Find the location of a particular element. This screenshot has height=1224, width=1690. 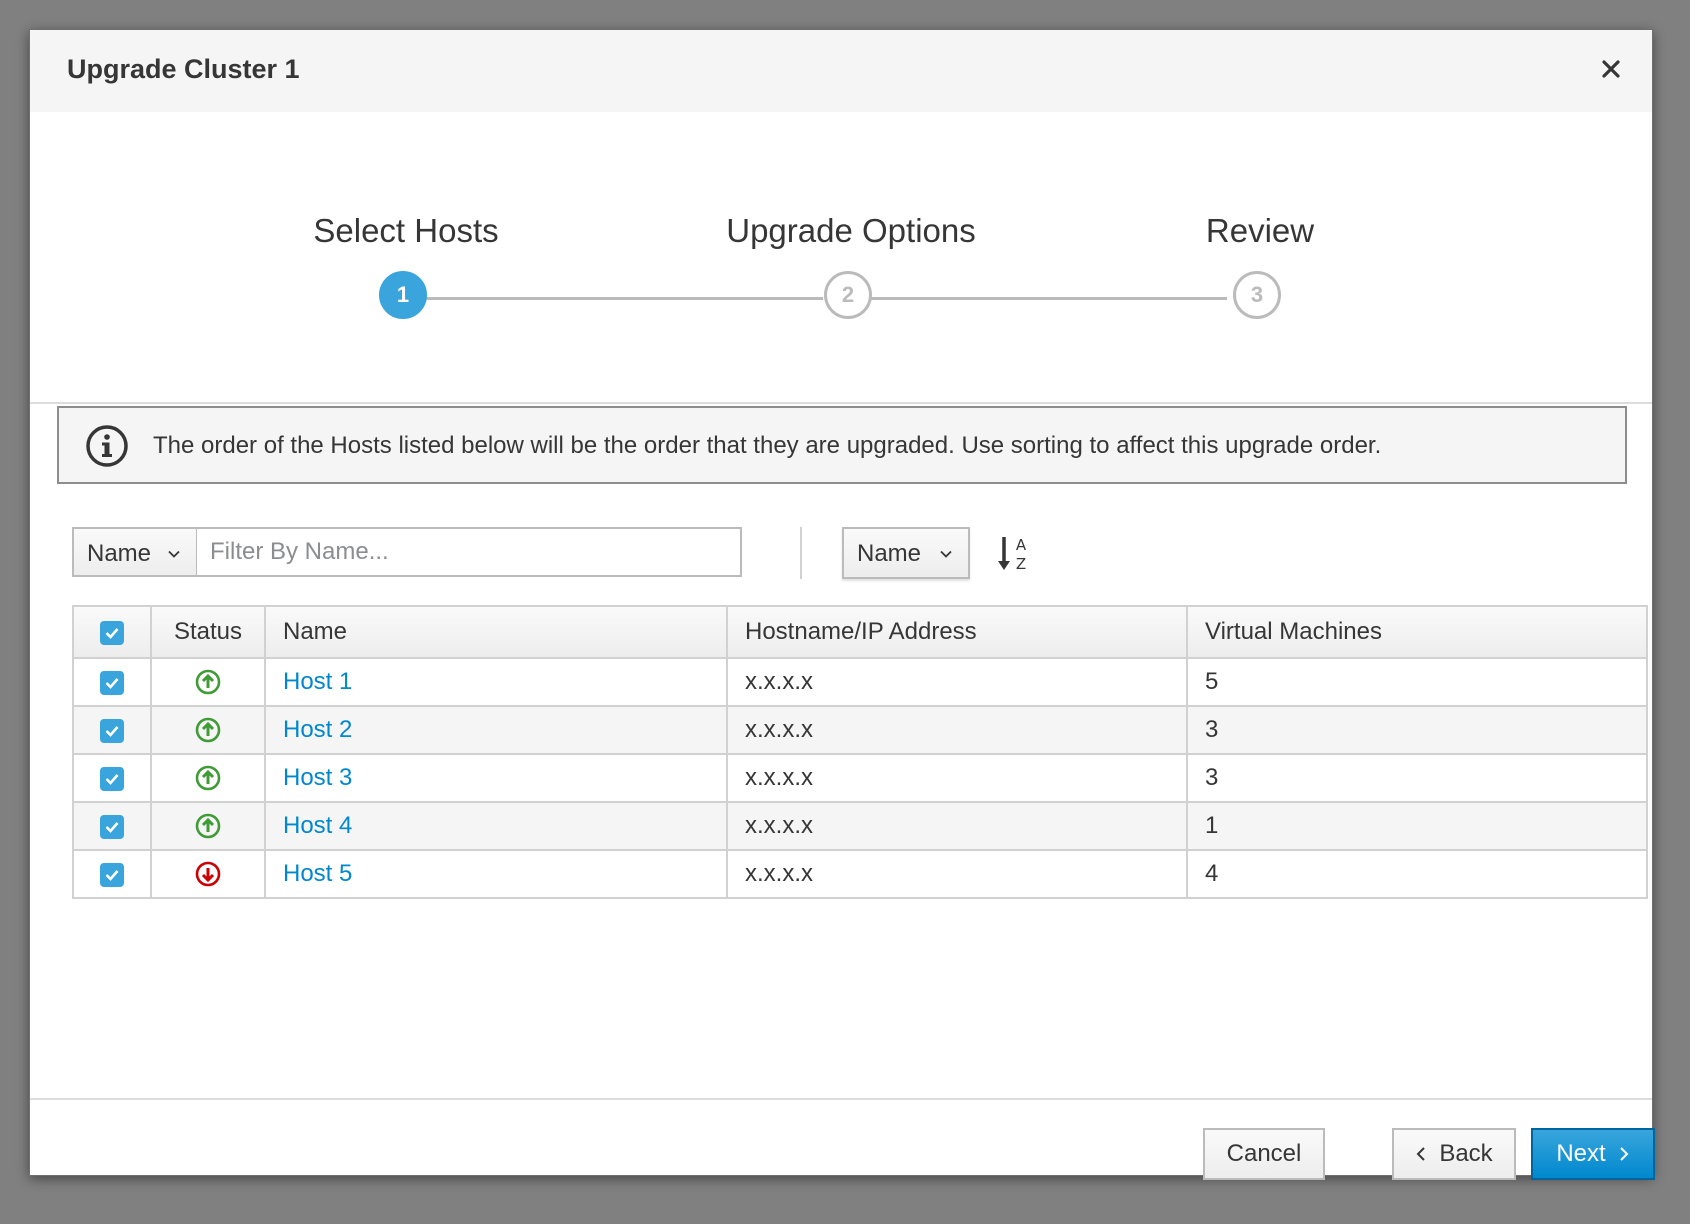

table-row: Host 2 x.x.x.x 3 is located at coordinates (860, 730).